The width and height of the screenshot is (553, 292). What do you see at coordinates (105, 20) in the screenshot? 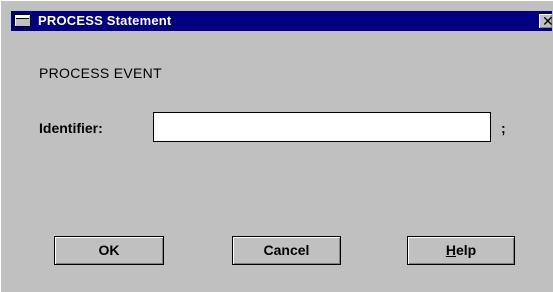
I see `window-title: PROCESS Statement` at bounding box center [105, 20].